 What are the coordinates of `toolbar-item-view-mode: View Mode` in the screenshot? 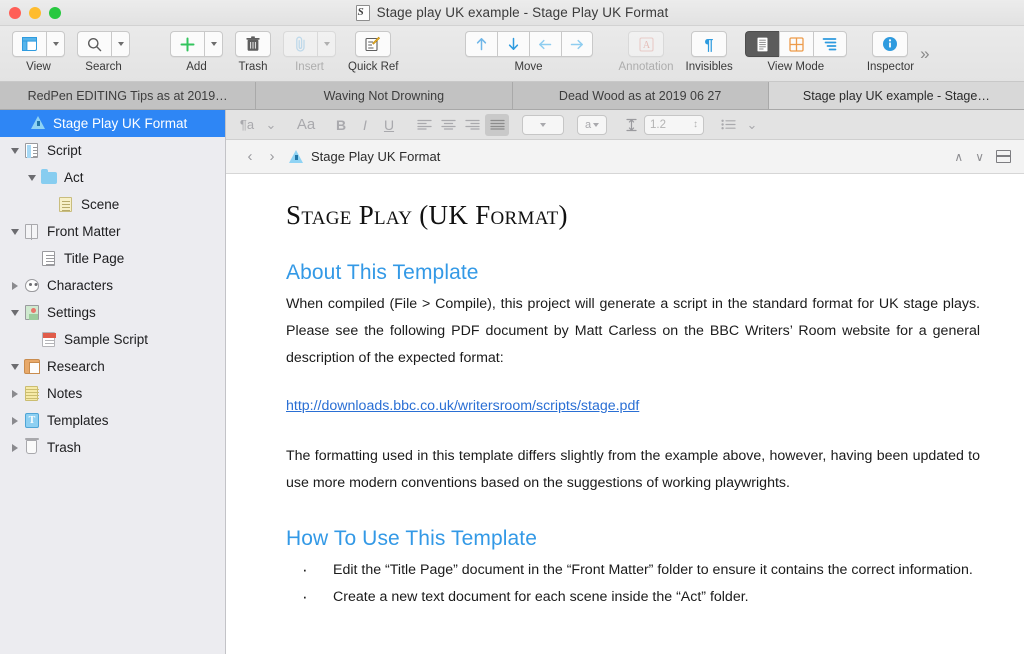 It's located at (795, 49).